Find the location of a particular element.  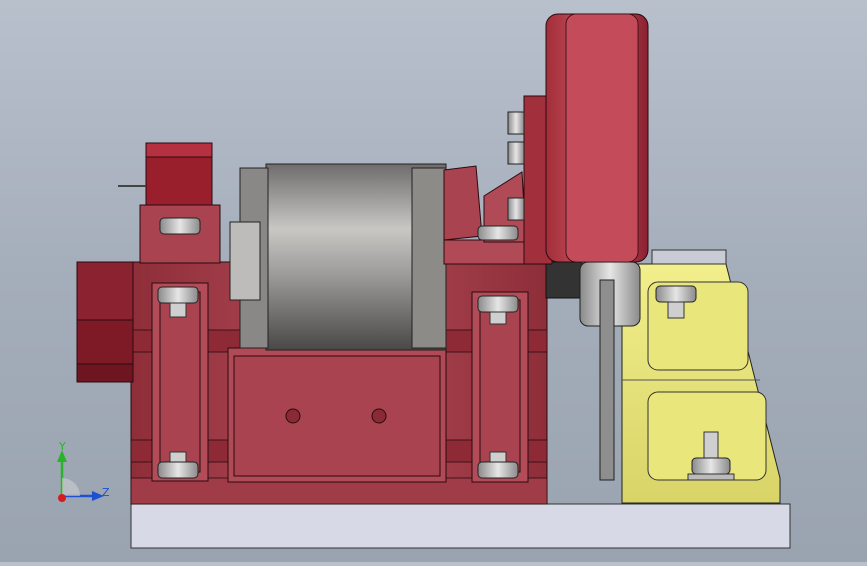

y-axis-label: Y is located at coordinates (62, 446).